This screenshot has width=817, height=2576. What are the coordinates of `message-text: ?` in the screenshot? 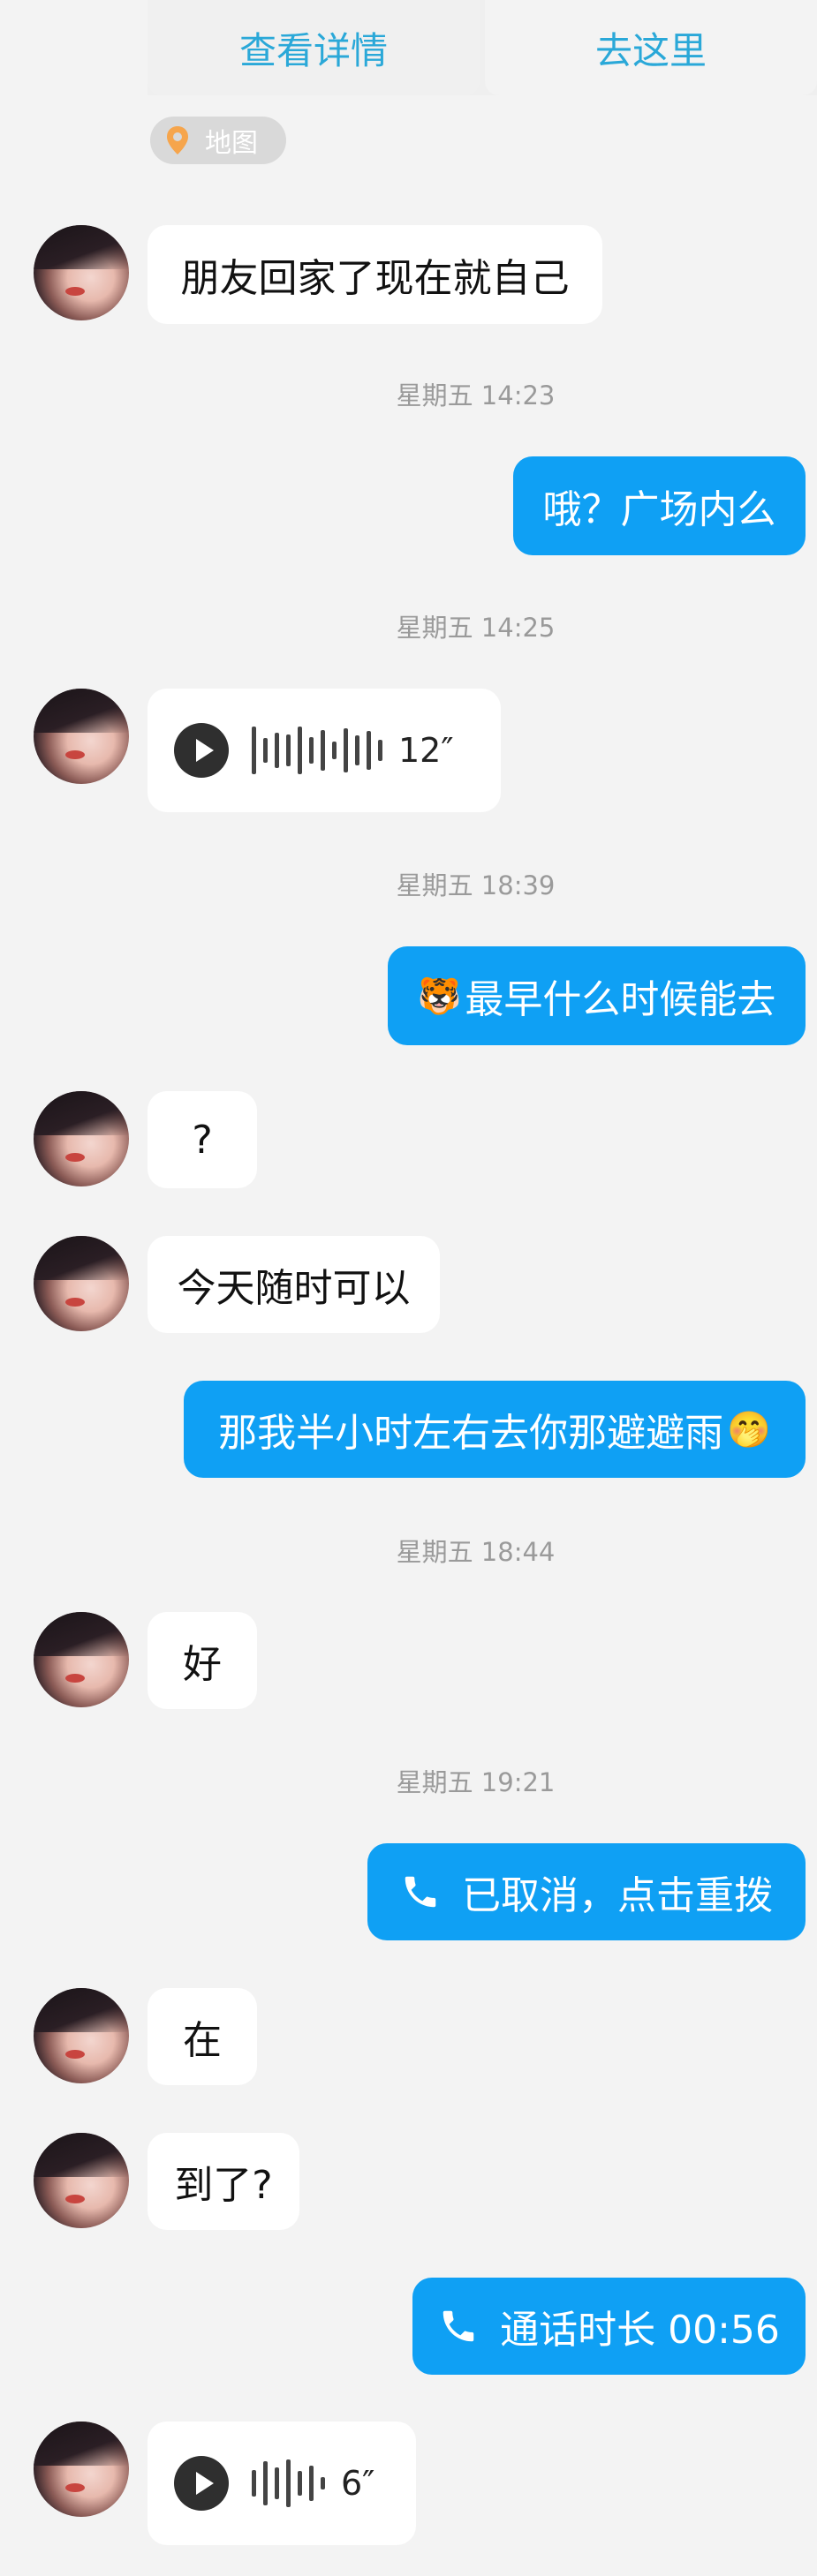 It's located at (202, 1140).